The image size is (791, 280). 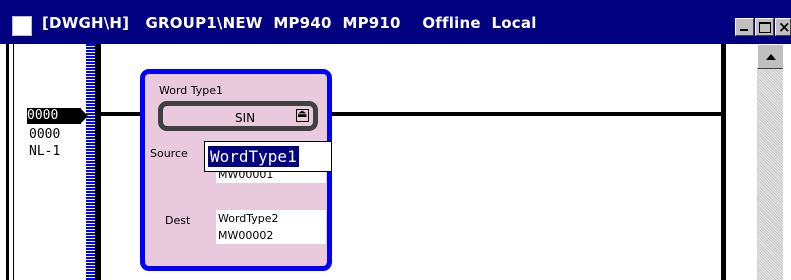 What do you see at coordinates (169, 153) in the screenshot?
I see `source-label: Source` at bounding box center [169, 153].